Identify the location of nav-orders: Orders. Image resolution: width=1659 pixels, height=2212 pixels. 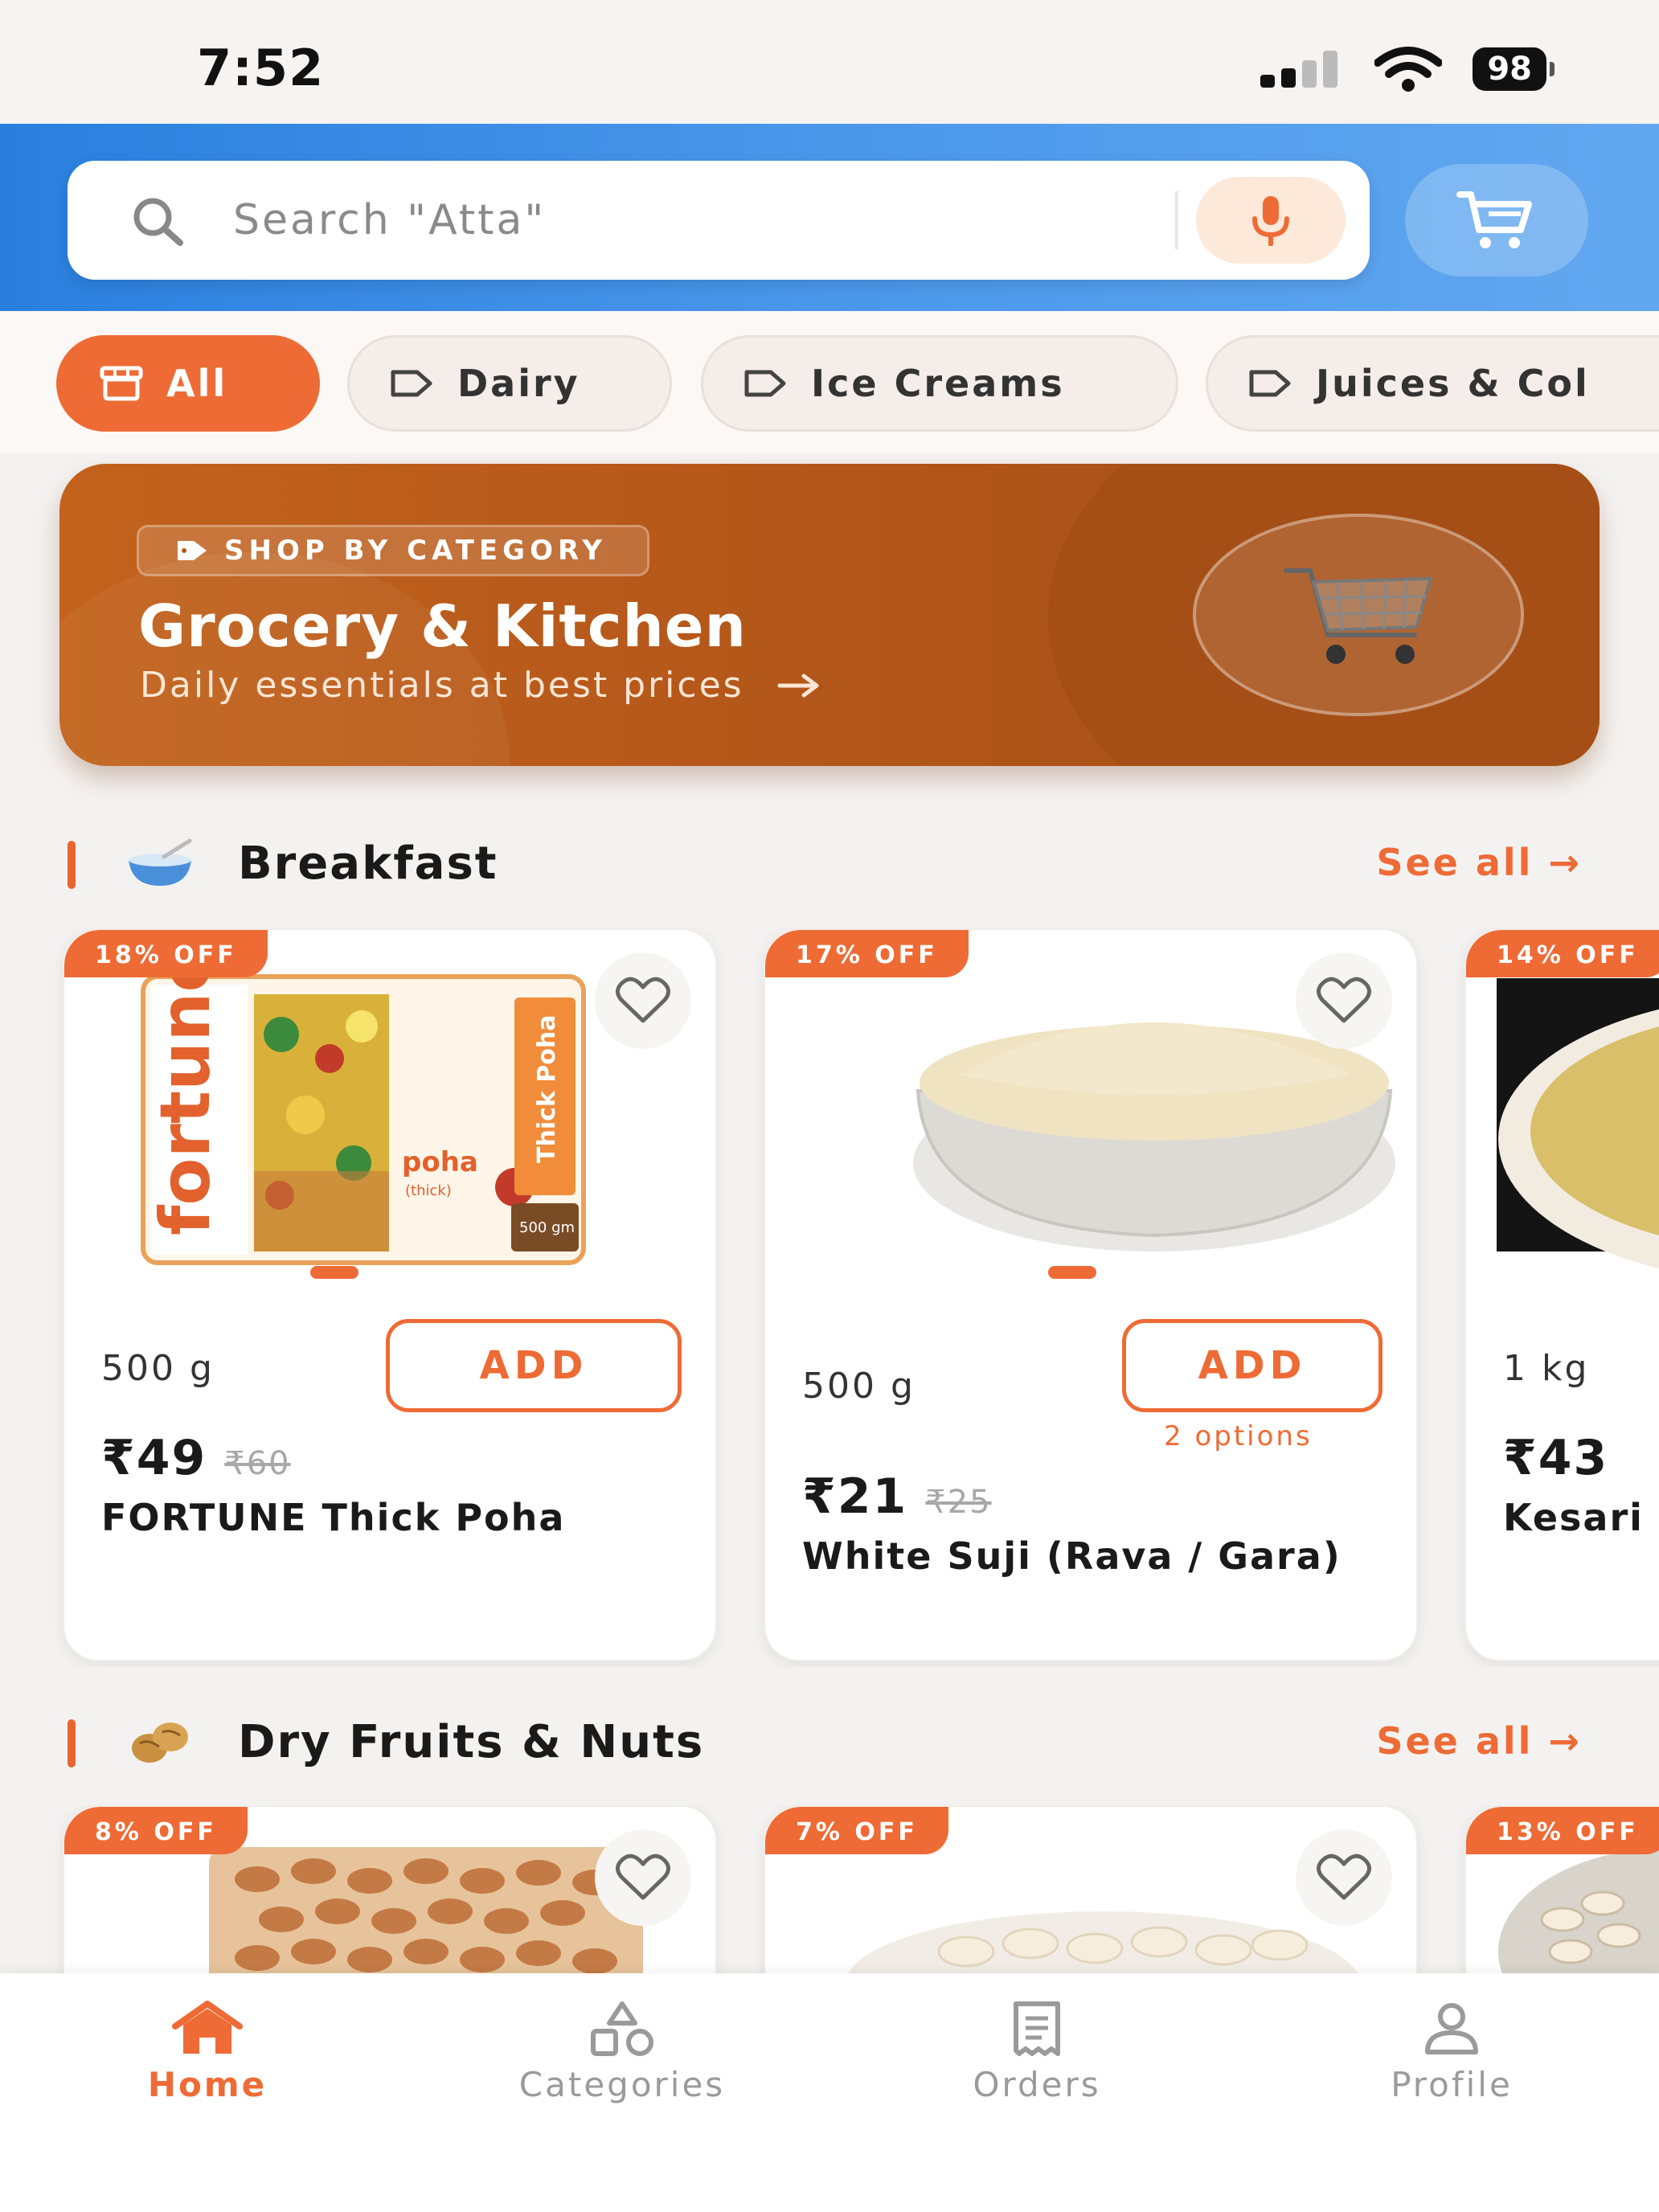
(1037, 2052).